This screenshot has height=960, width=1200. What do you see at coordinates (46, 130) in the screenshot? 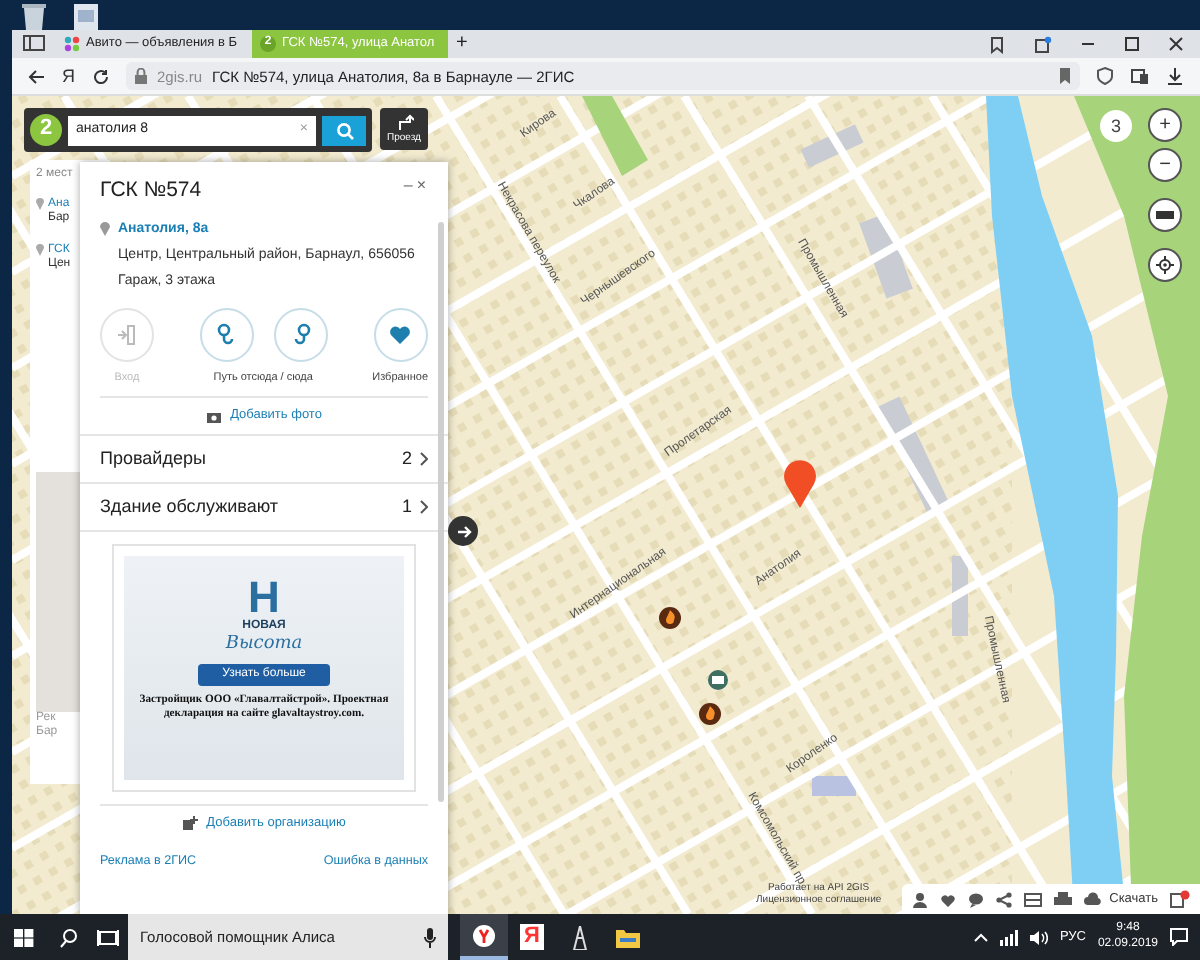
I see `logo: 2` at bounding box center [46, 130].